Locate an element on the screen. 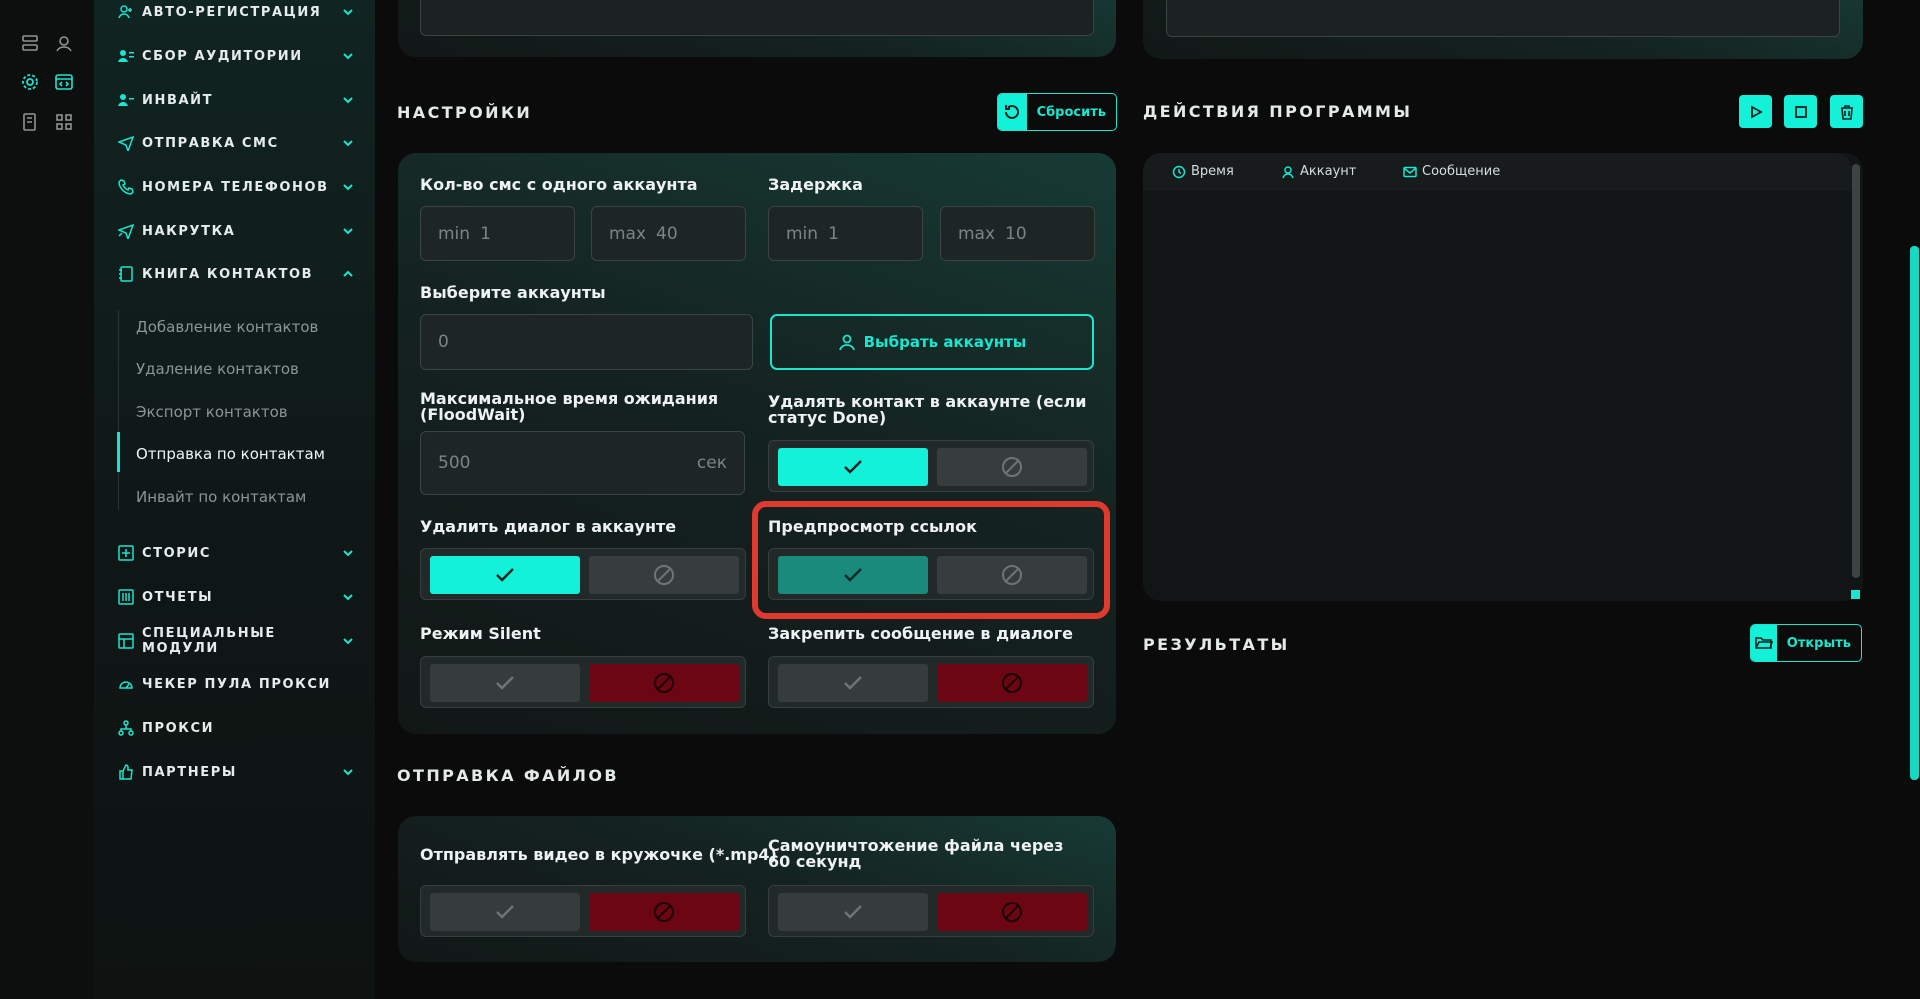 The height and width of the screenshot is (999, 1920). accounts-count-input: 0 is located at coordinates (586, 342).